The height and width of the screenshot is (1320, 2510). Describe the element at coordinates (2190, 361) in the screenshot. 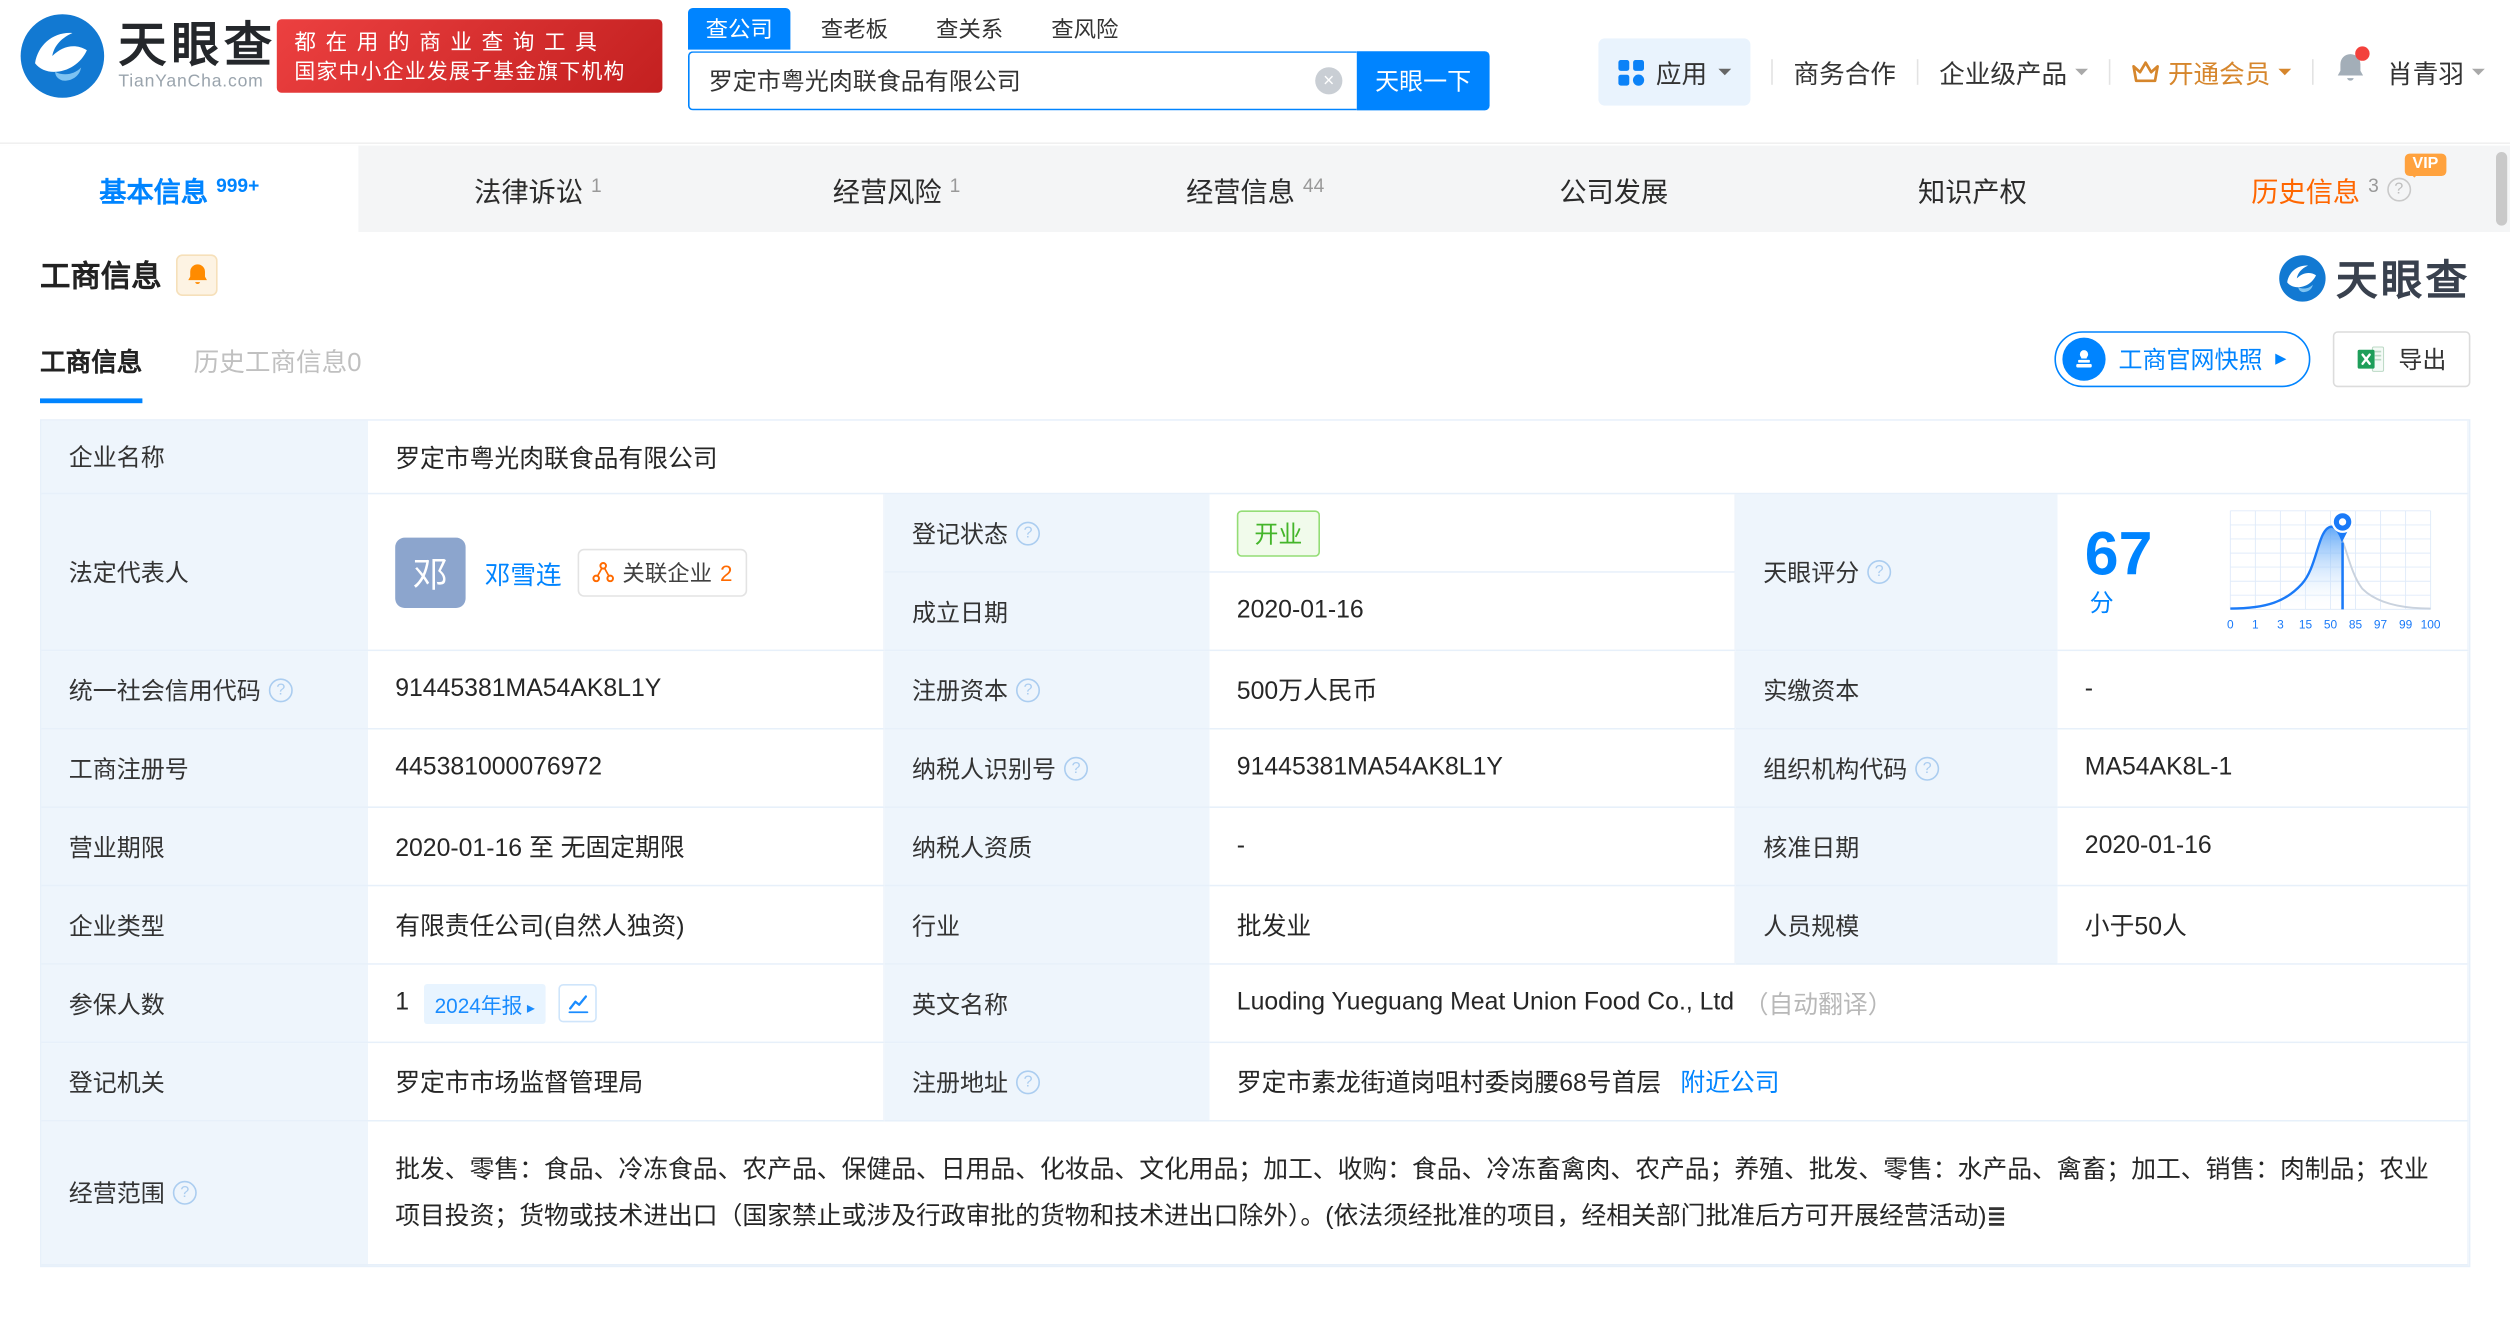

I see `snapshot-label: 工商官网快照` at that location.